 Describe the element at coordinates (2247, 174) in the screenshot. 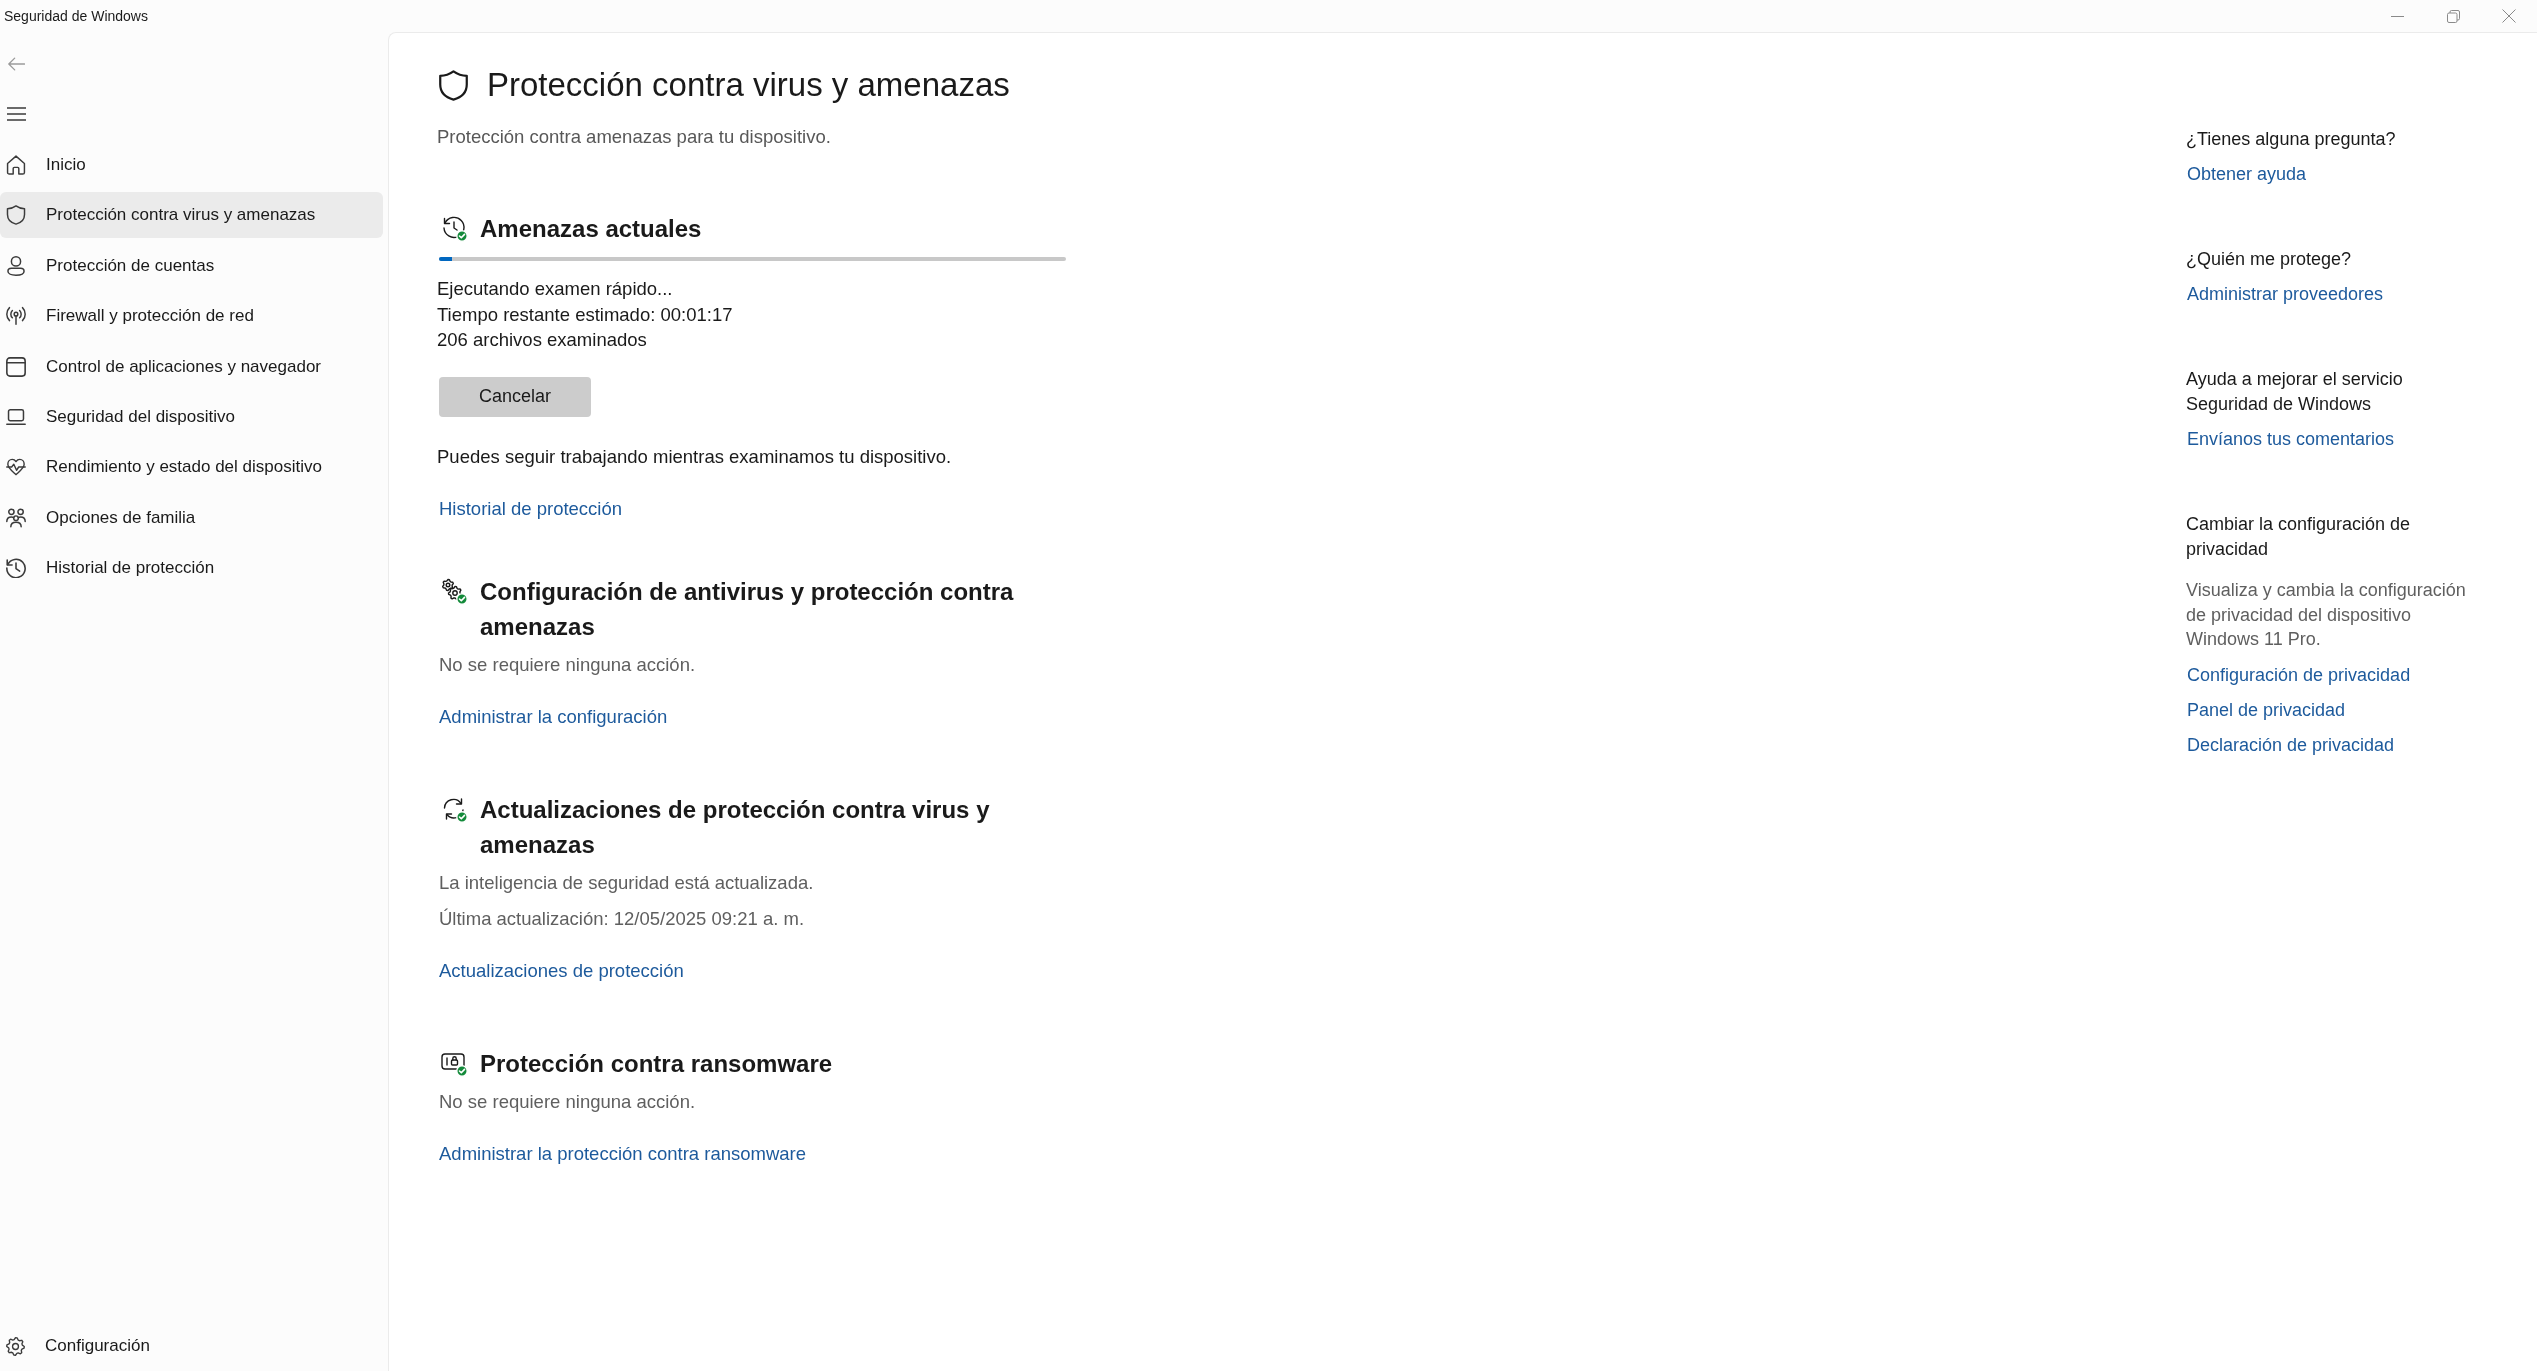

I see `link: Obtener ayuda` at that location.